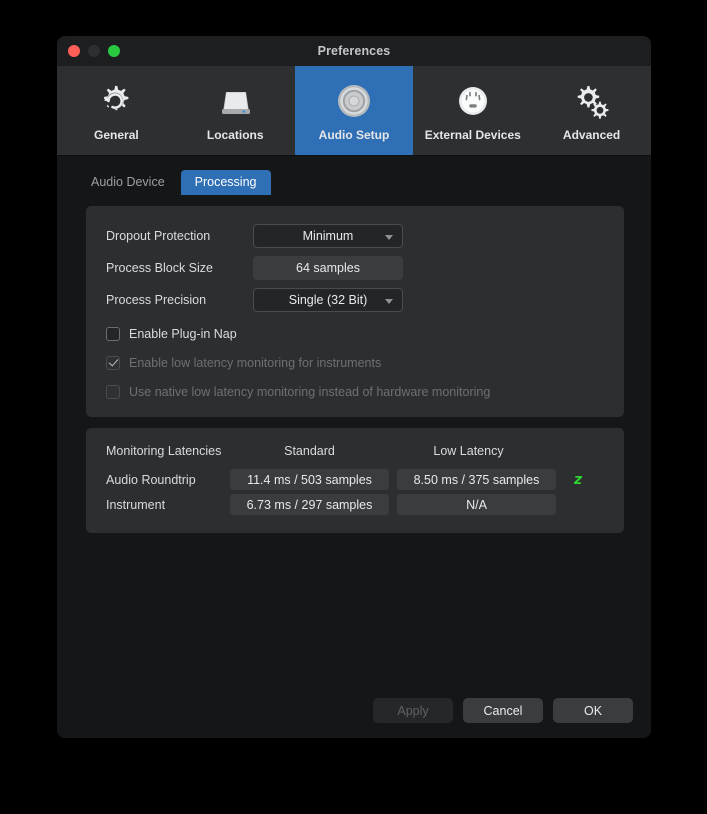 This screenshot has height=814, width=707. What do you see at coordinates (183, 334) in the screenshot?
I see `label-enable-plugin-nap: Enable Plug-in Nap` at bounding box center [183, 334].